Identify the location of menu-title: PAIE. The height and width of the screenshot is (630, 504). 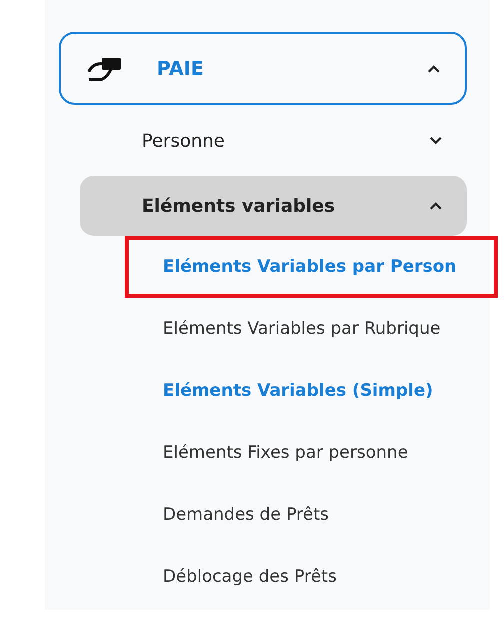
(181, 69).